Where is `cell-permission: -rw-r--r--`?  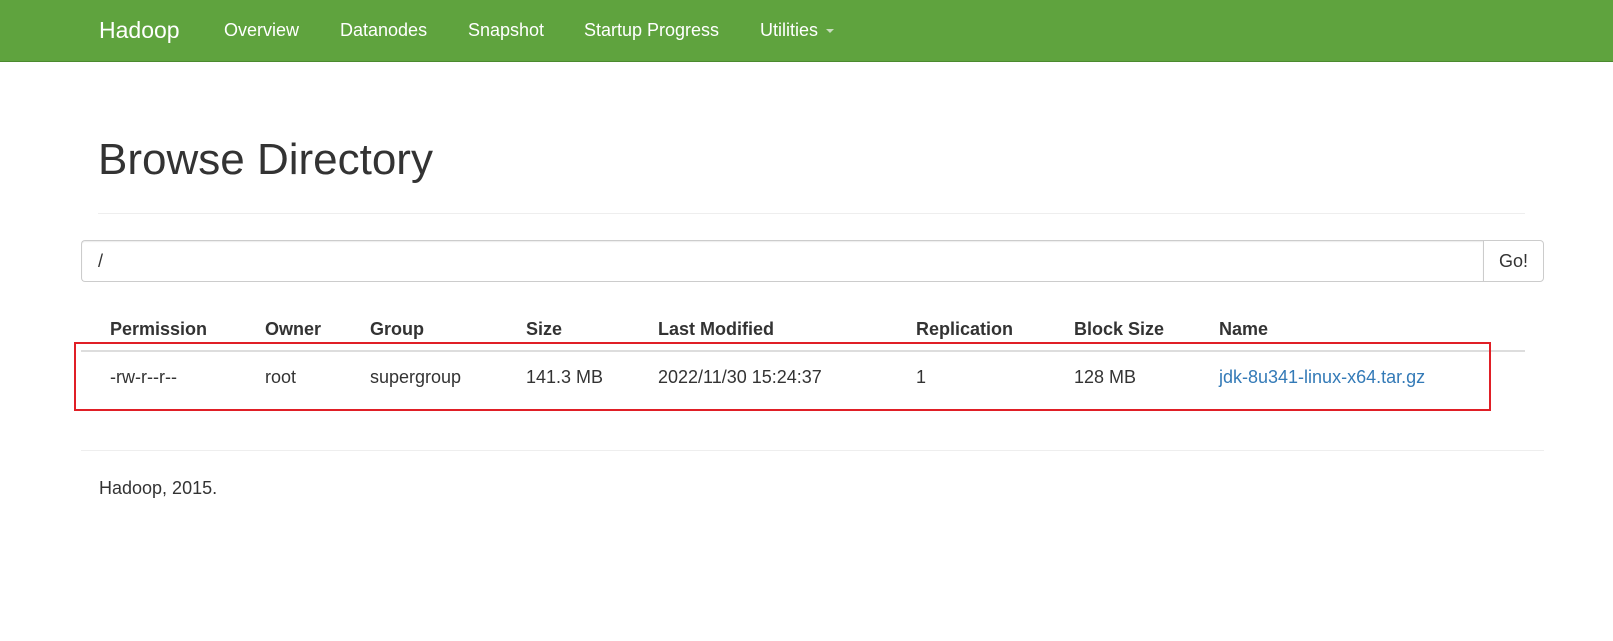
cell-permission: -rw-r--r-- is located at coordinates (143, 377).